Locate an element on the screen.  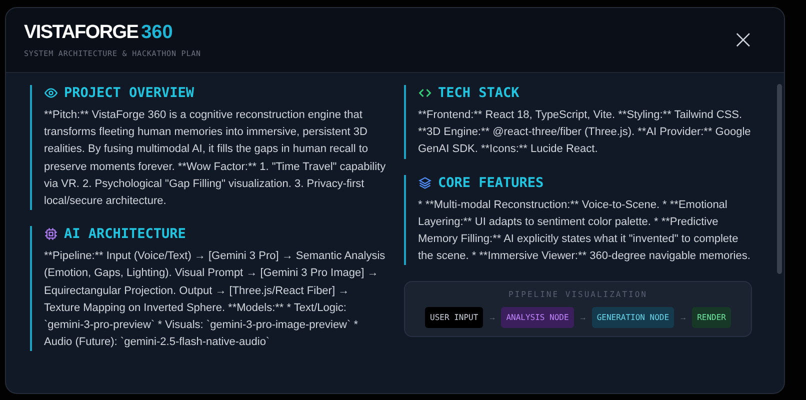
section-text: **Pipeline:** Input (Voice/Text) → [Gemini 3 Pro] → Semantic Analysis (Emotion, Gaps, Lighting). Visual Prompt → [Gemini 3 Pro Image] → Equirectangular Projection. Output → [Three.js/React Fiber] → Texture Mapping on Inverted Sphere. **Models:** * Text/Logic: `gemini-3-pro-preview` * Visuals: `gemini-3-pro-image-preview` * Audio (Future): `gemini-2.5-flash-native-audio` is located at coordinates (215, 299).